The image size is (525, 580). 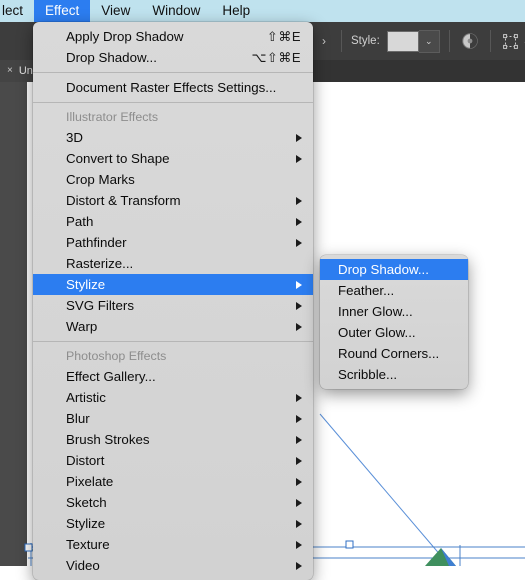 I want to click on menu-item-pixelate: Pixelate, so click(x=173, y=481).